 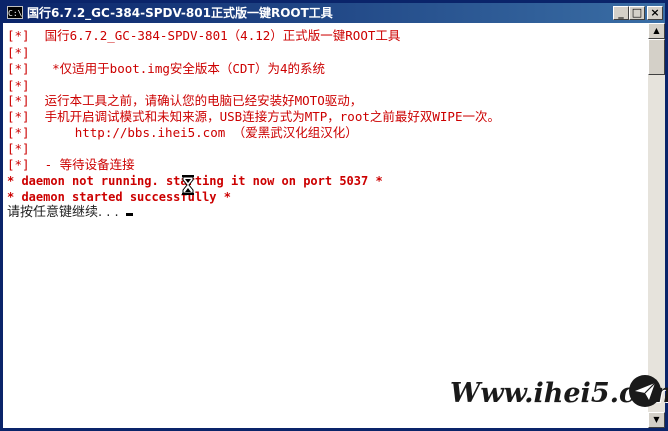 What do you see at coordinates (188, 185) in the screenshot?
I see `hourglass-icon` at bounding box center [188, 185].